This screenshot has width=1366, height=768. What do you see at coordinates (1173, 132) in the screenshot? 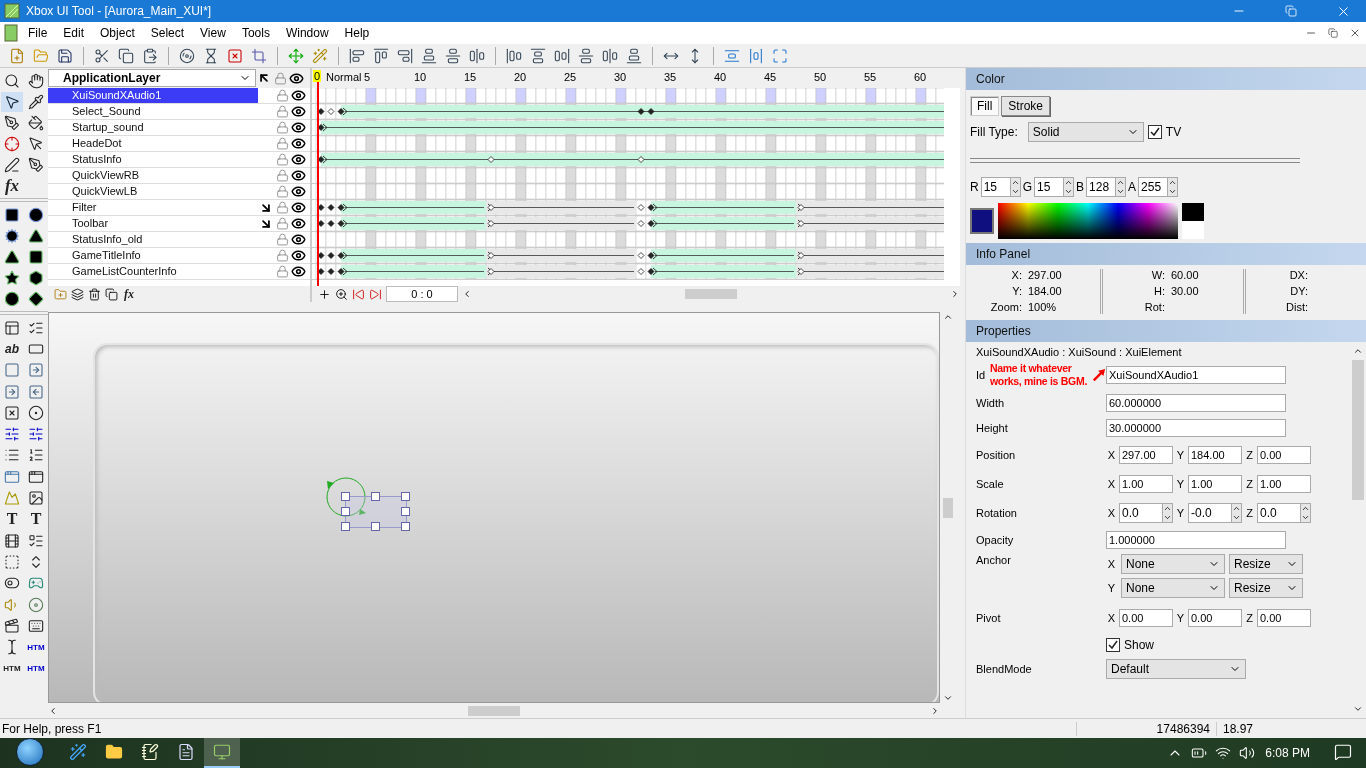
I see `checkbox-label: TV` at bounding box center [1173, 132].